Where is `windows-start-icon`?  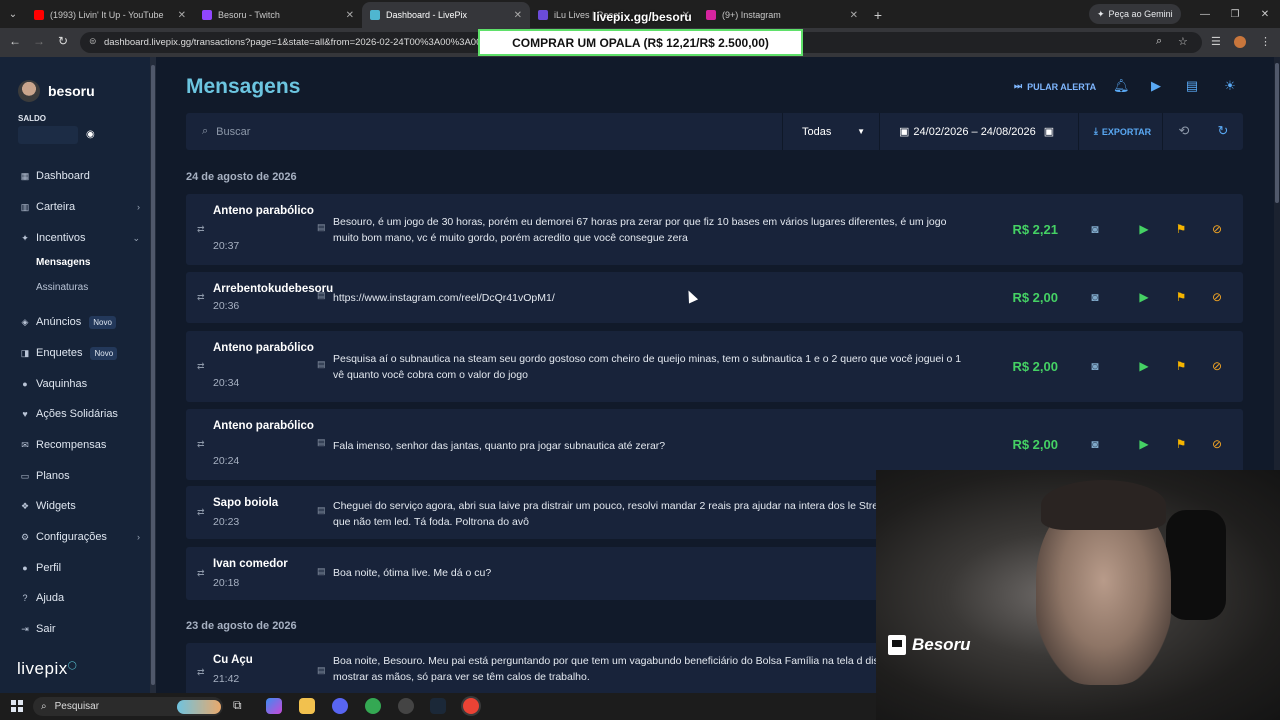
windows-start-icon is located at coordinates (17, 706).